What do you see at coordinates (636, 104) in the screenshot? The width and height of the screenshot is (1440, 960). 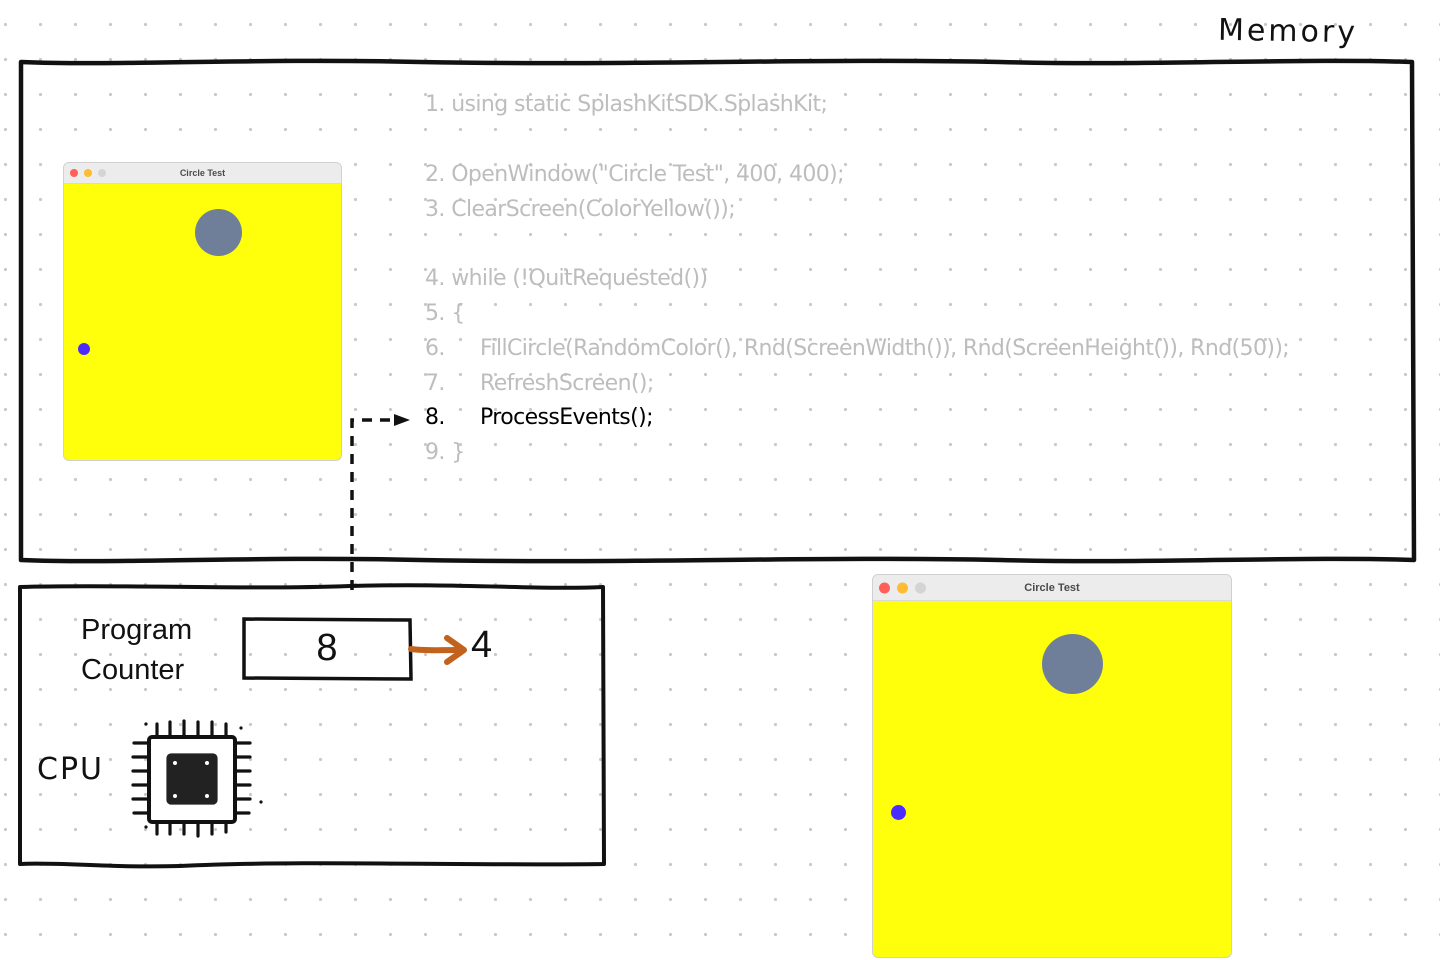 I see `line-text: using static SplashKitSDK.SplashKit;` at bounding box center [636, 104].